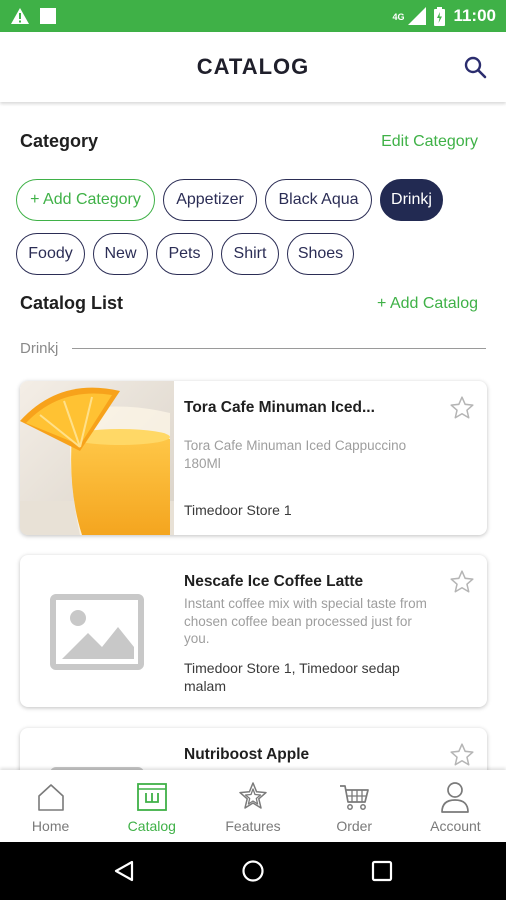 This screenshot has height=900, width=506. I want to click on features-icon, so click(253, 797).